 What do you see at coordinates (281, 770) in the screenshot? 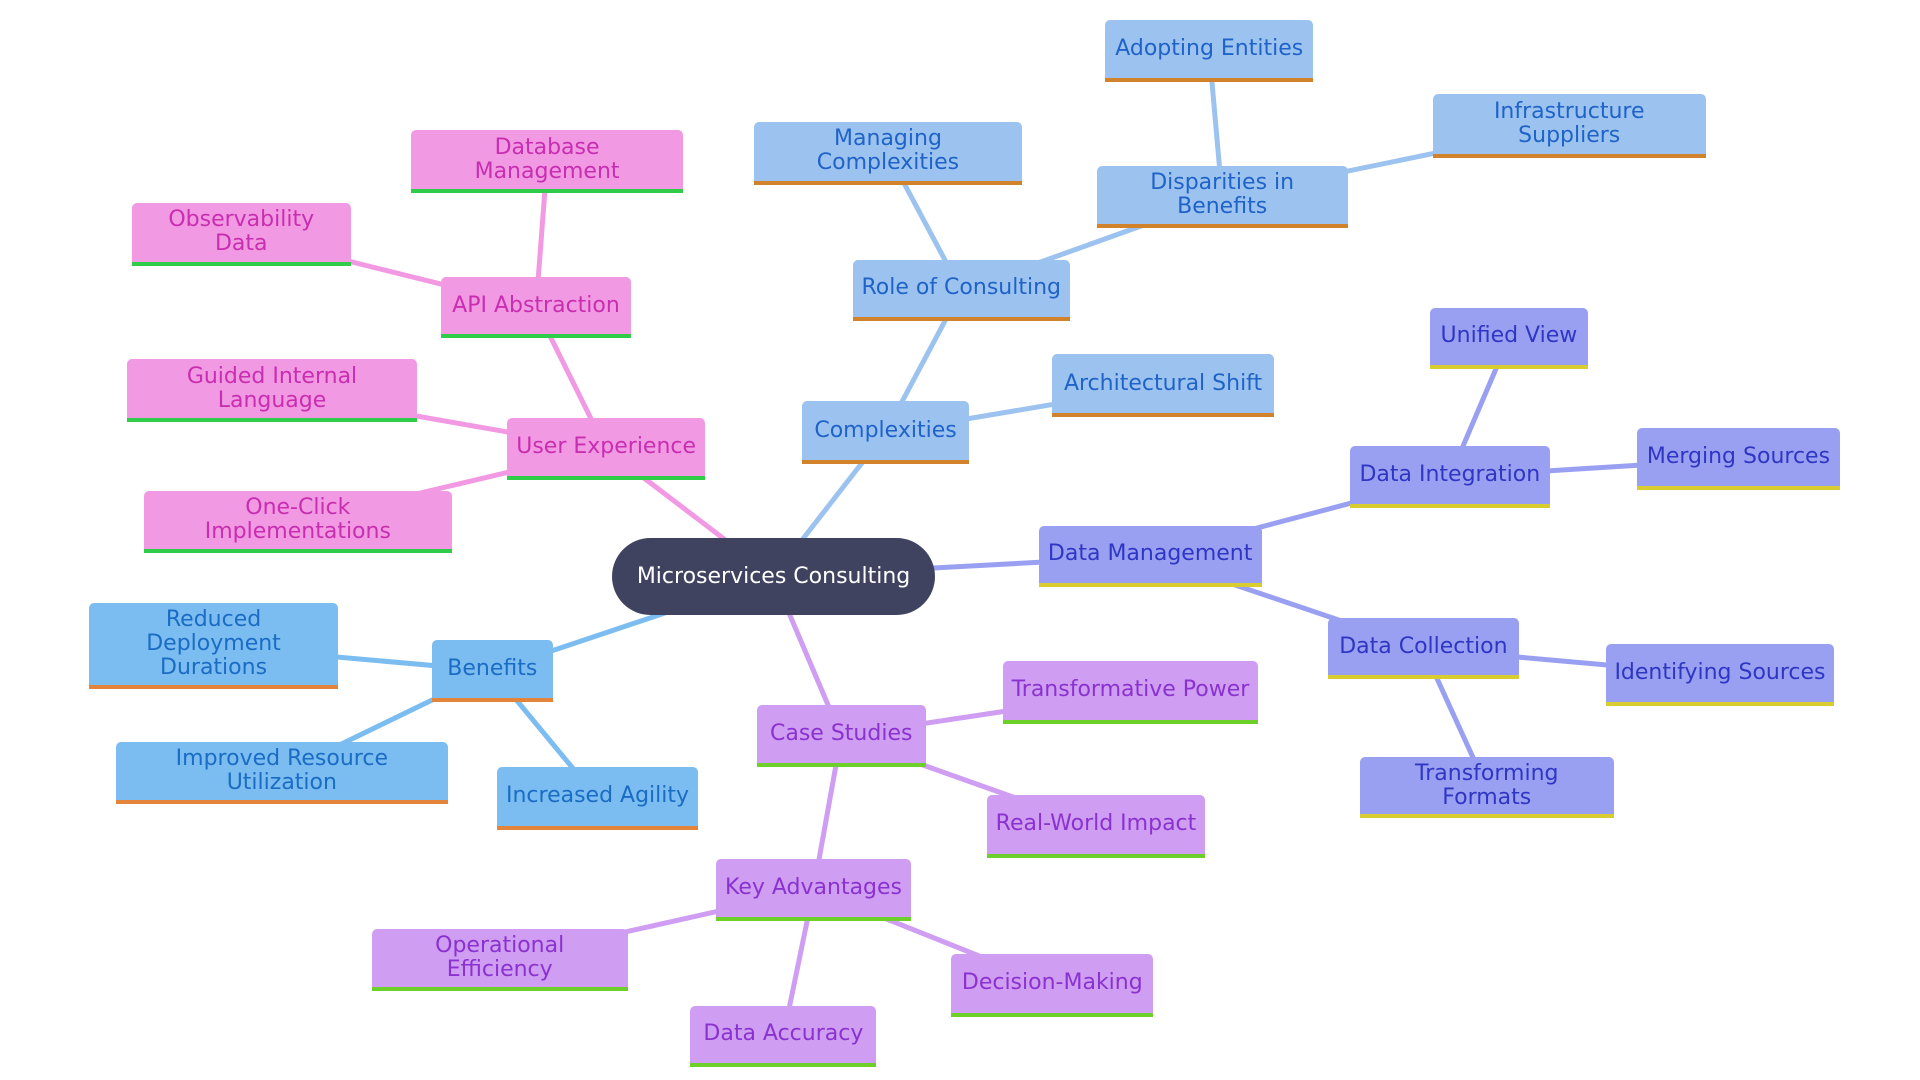
I see `node-label: Improved Resource Utilization` at bounding box center [281, 770].